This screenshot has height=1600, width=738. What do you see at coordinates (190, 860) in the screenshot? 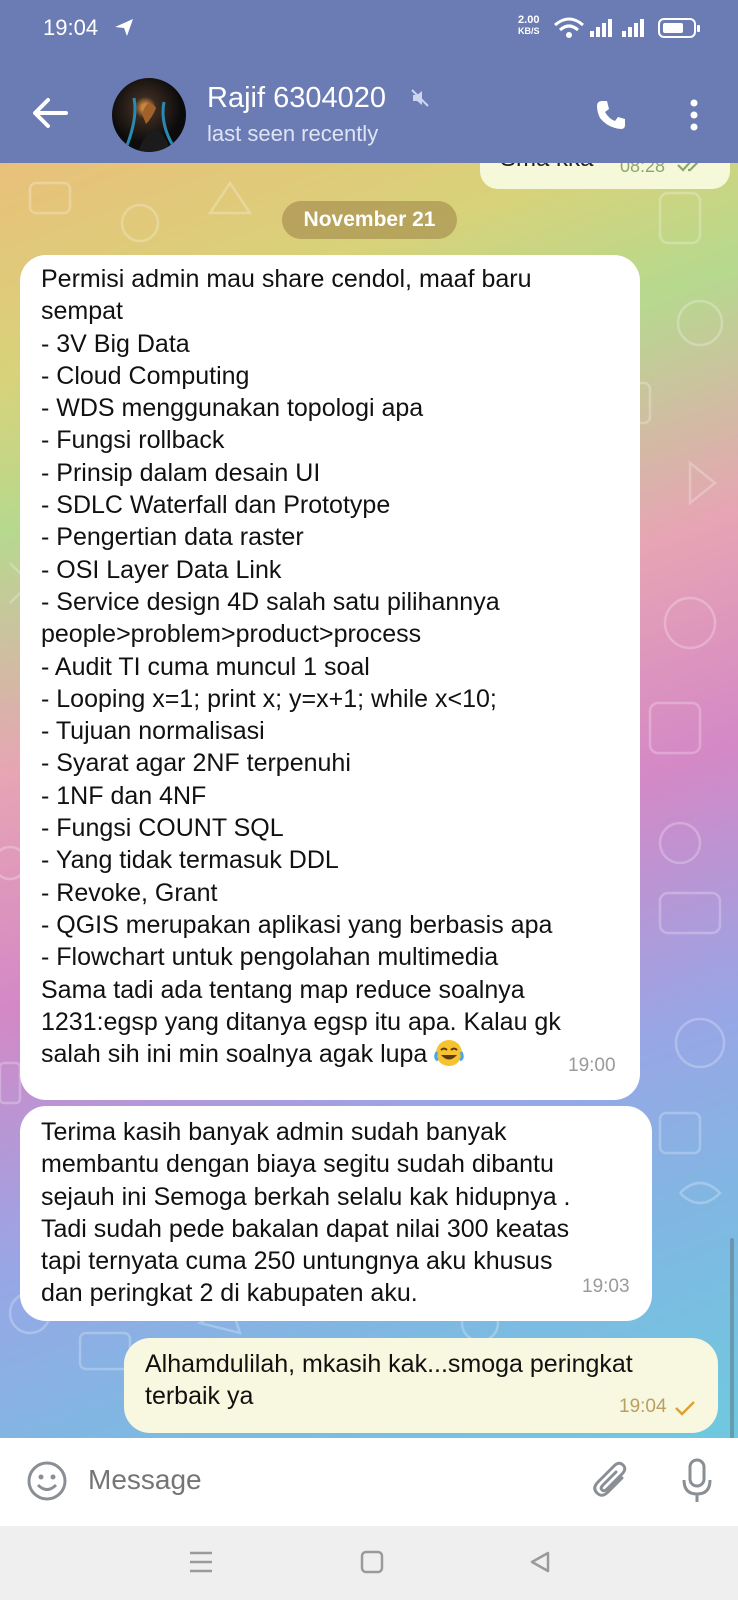
I see `message-line: - Yang tidak termasuk DDL` at bounding box center [190, 860].